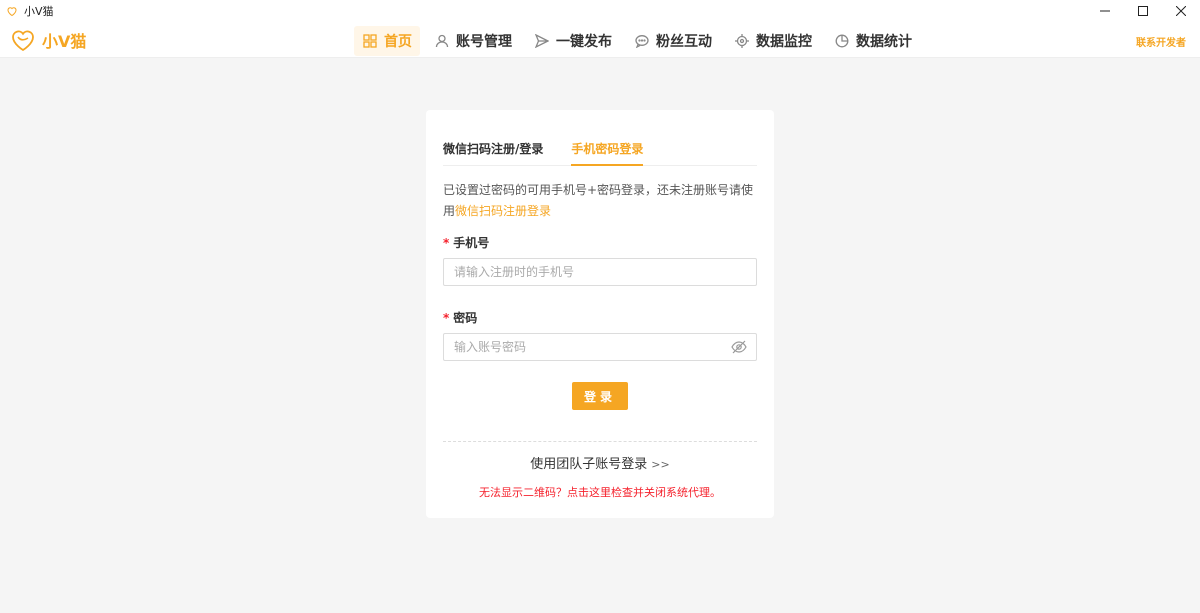 The height and width of the screenshot is (613, 1200). Describe the element at coordinates (465, 318) in the screenshot. I see `password-label-text: 密码` at that location.